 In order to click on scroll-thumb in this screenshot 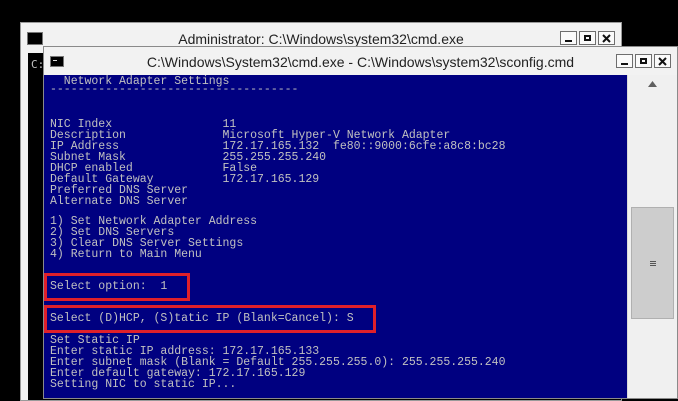, I will do `click(652, 263)`.